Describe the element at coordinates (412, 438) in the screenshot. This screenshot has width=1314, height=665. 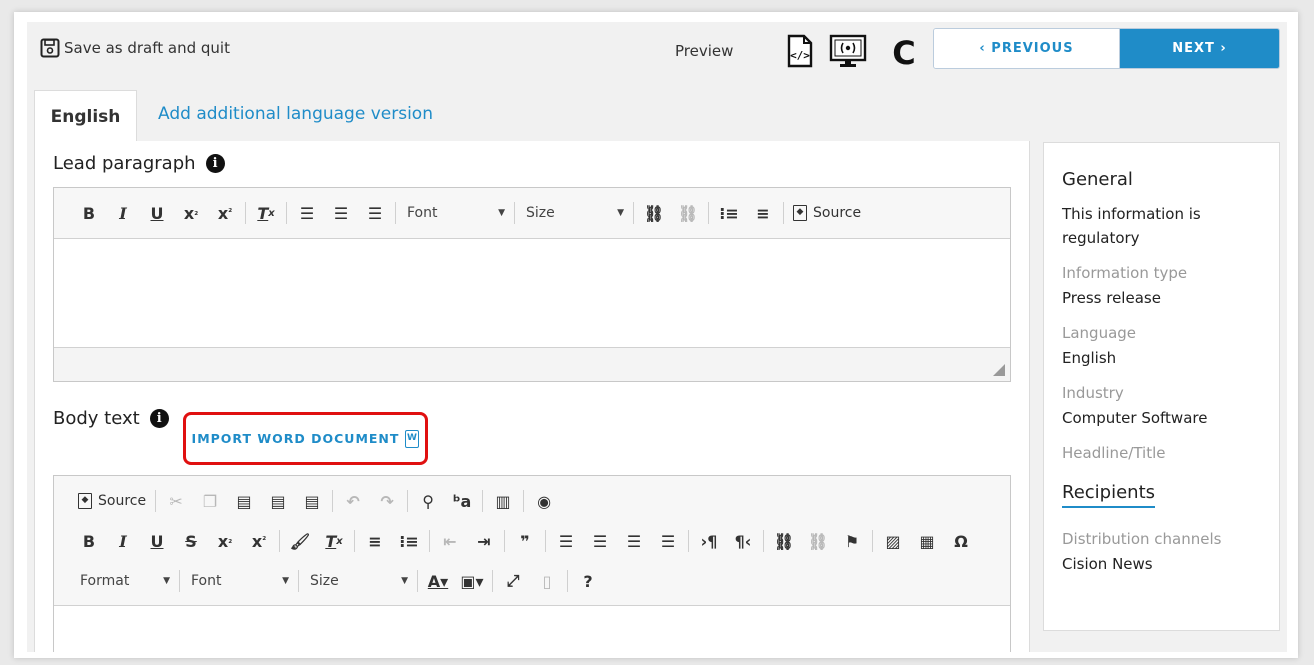
I see `word-document-icon: W` at that location.